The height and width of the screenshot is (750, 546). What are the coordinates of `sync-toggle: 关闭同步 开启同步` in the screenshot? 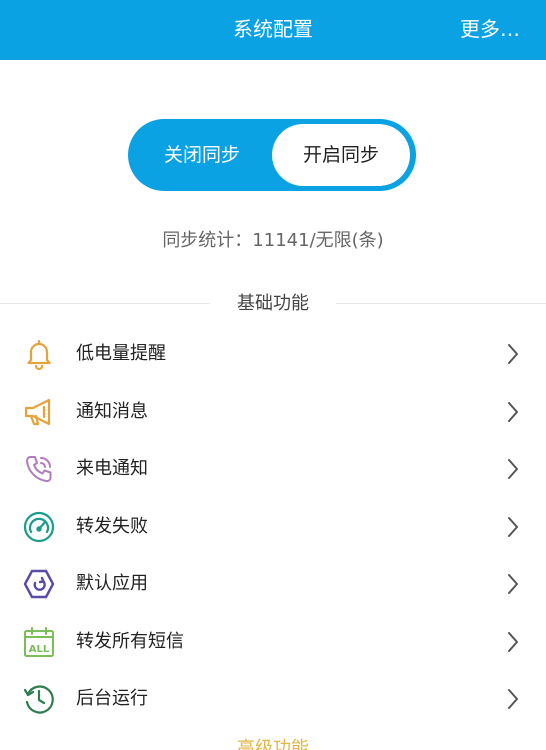 It's located at (272, 155).